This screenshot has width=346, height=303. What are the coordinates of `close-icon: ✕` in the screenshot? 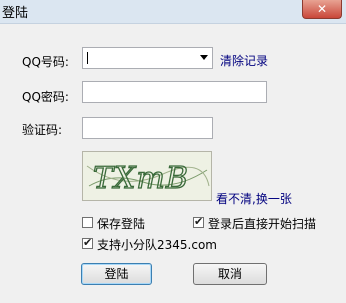 It's located at (322, 9).